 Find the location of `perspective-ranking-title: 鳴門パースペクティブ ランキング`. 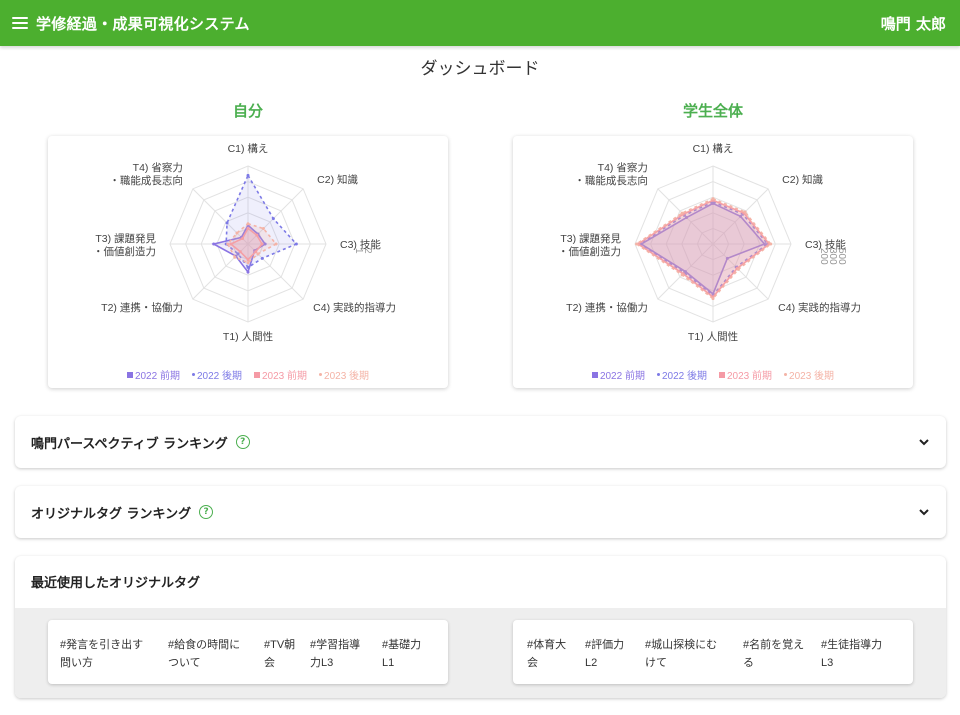

perspective-ranking-title: 鳴門パースペクティブ ランキング is located at coordinates (129, 444).